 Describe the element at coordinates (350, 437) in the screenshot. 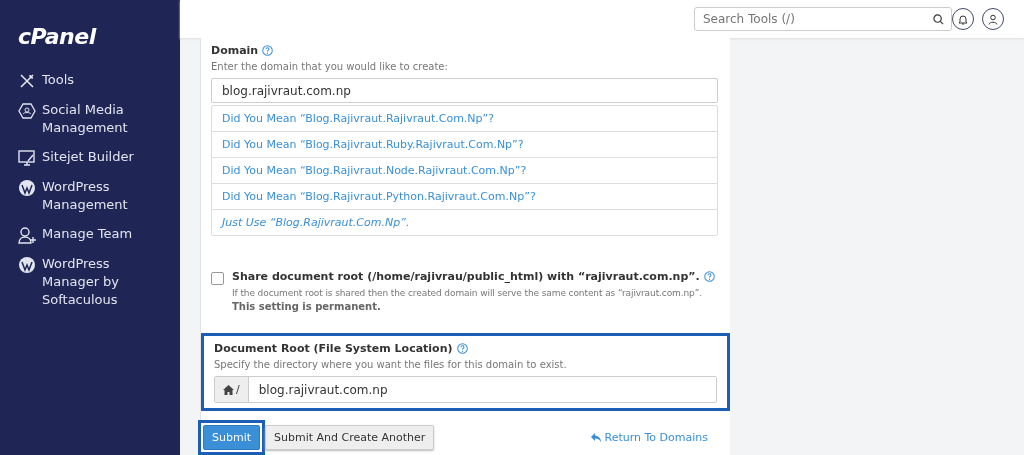

I see `secondary-button: Submit And Create Another` at that location.